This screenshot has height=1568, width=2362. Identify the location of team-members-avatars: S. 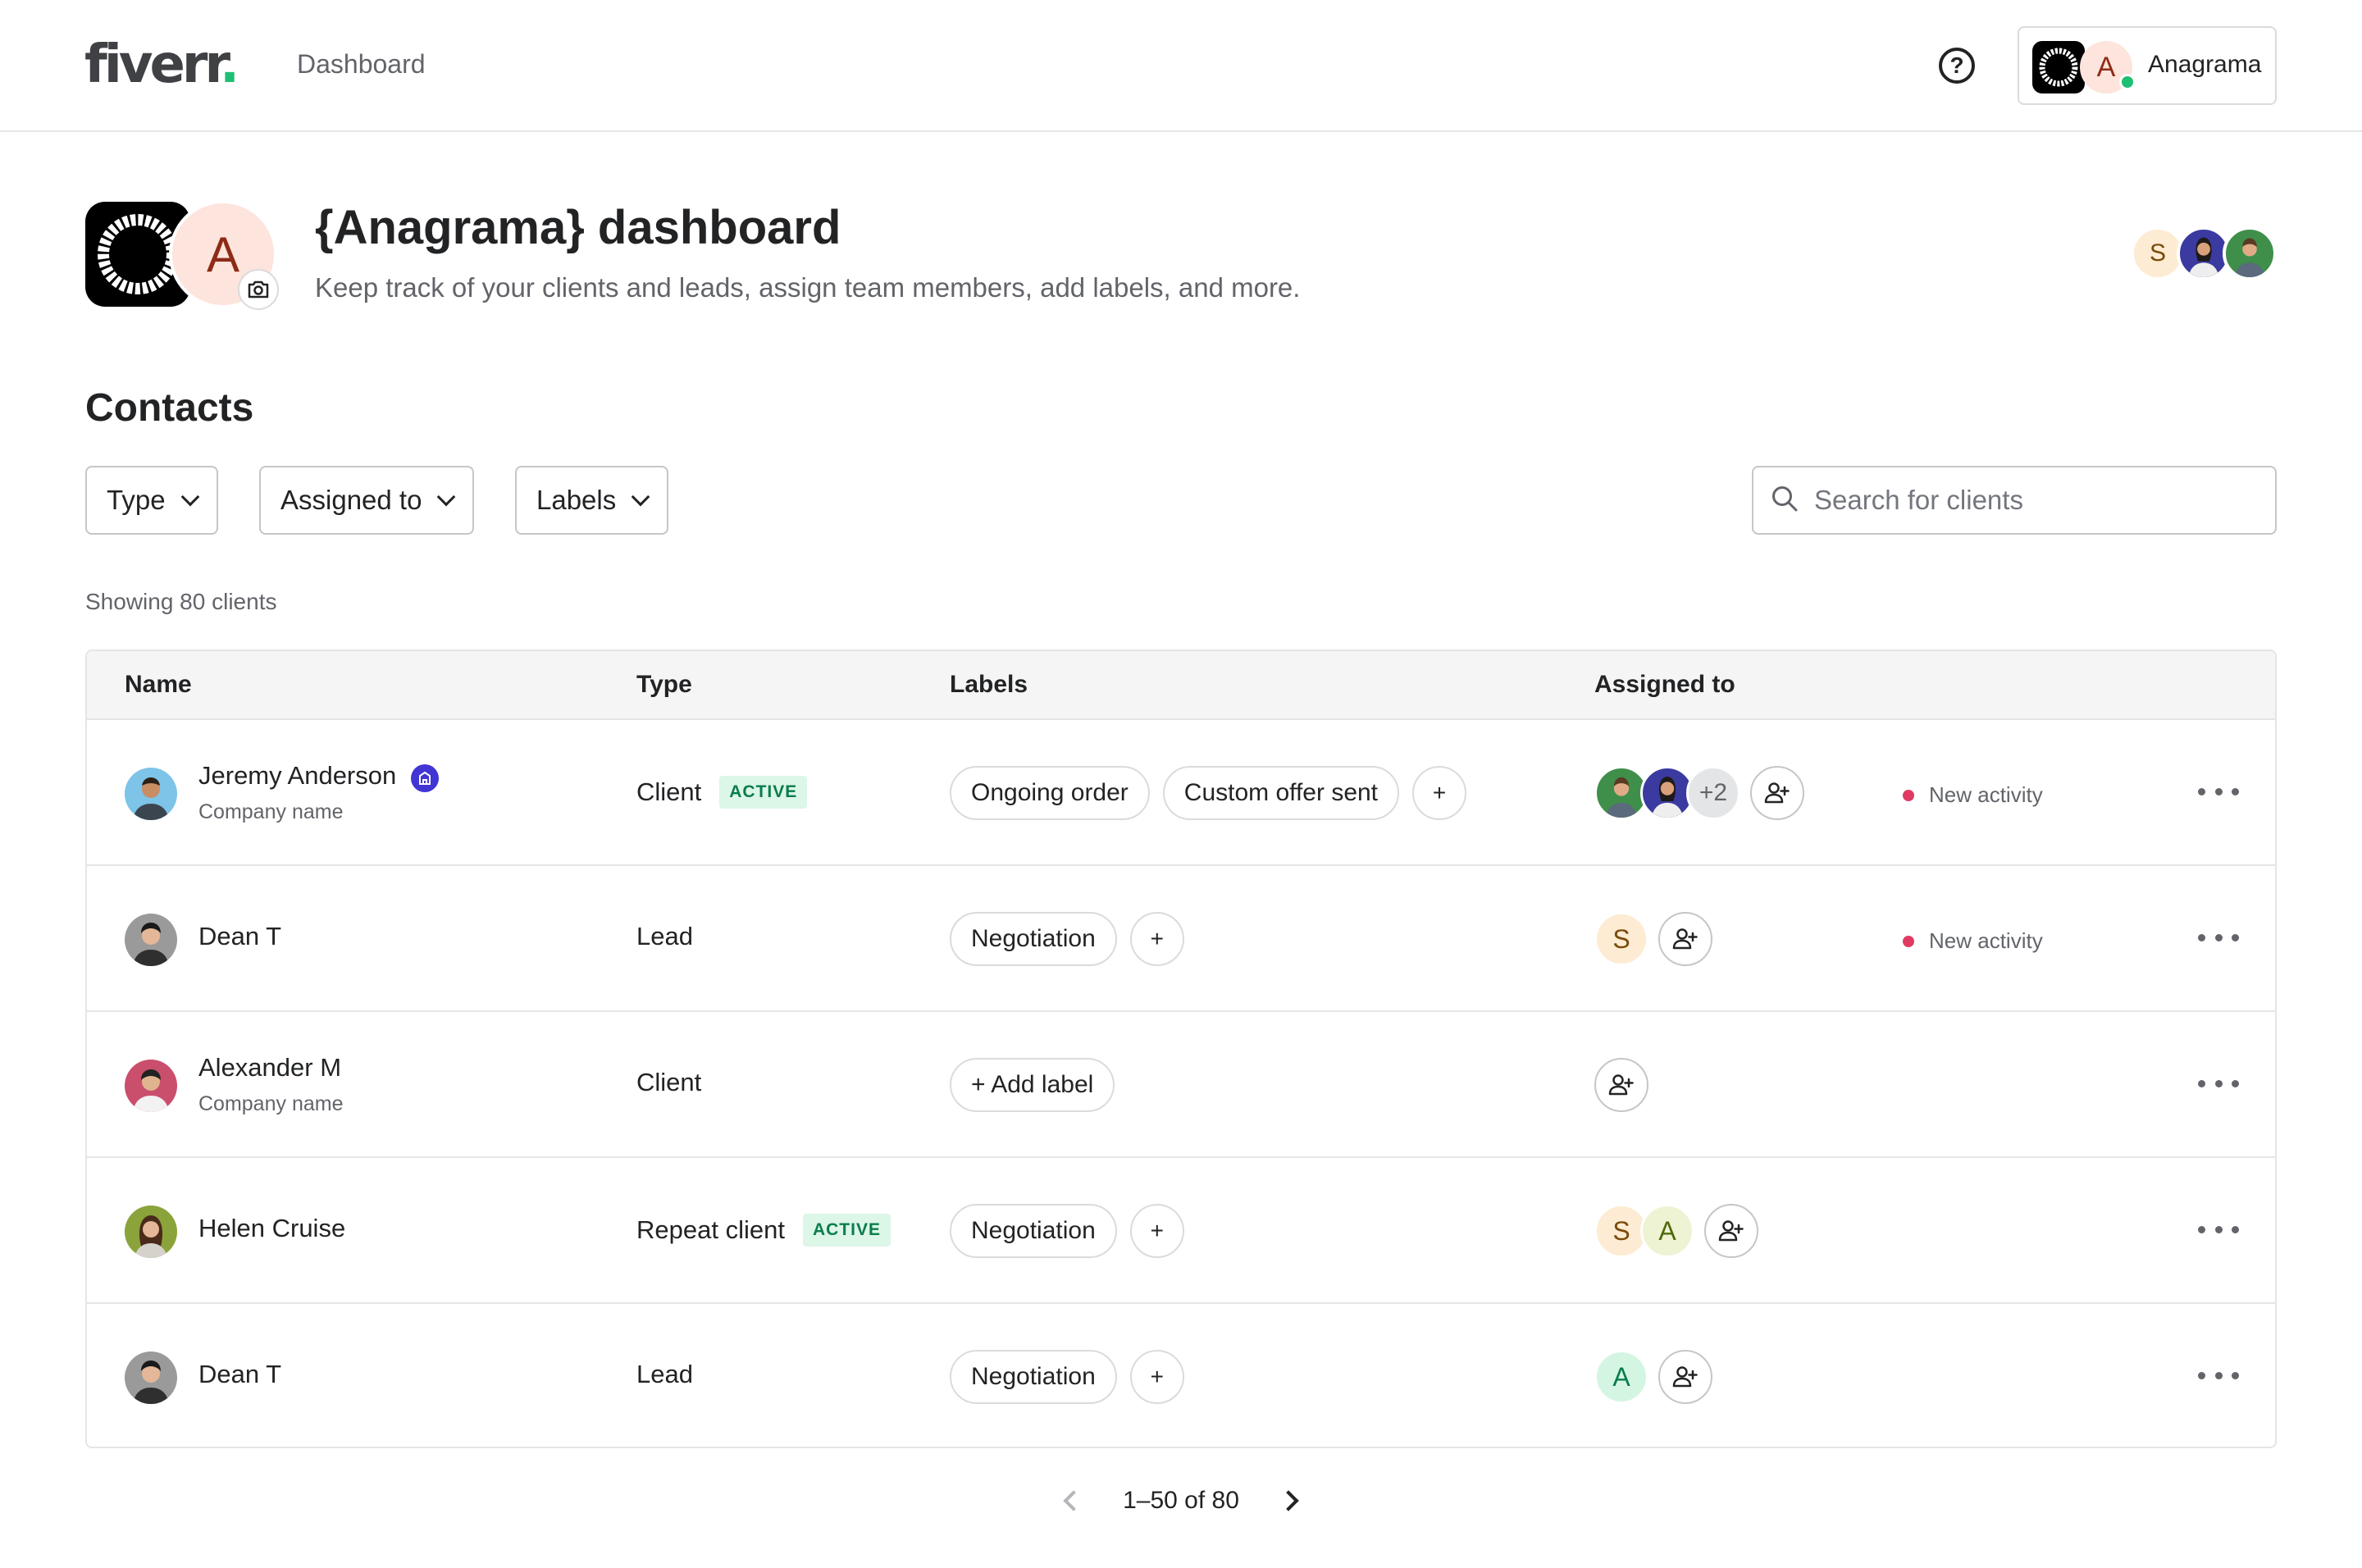
(2204, 253).